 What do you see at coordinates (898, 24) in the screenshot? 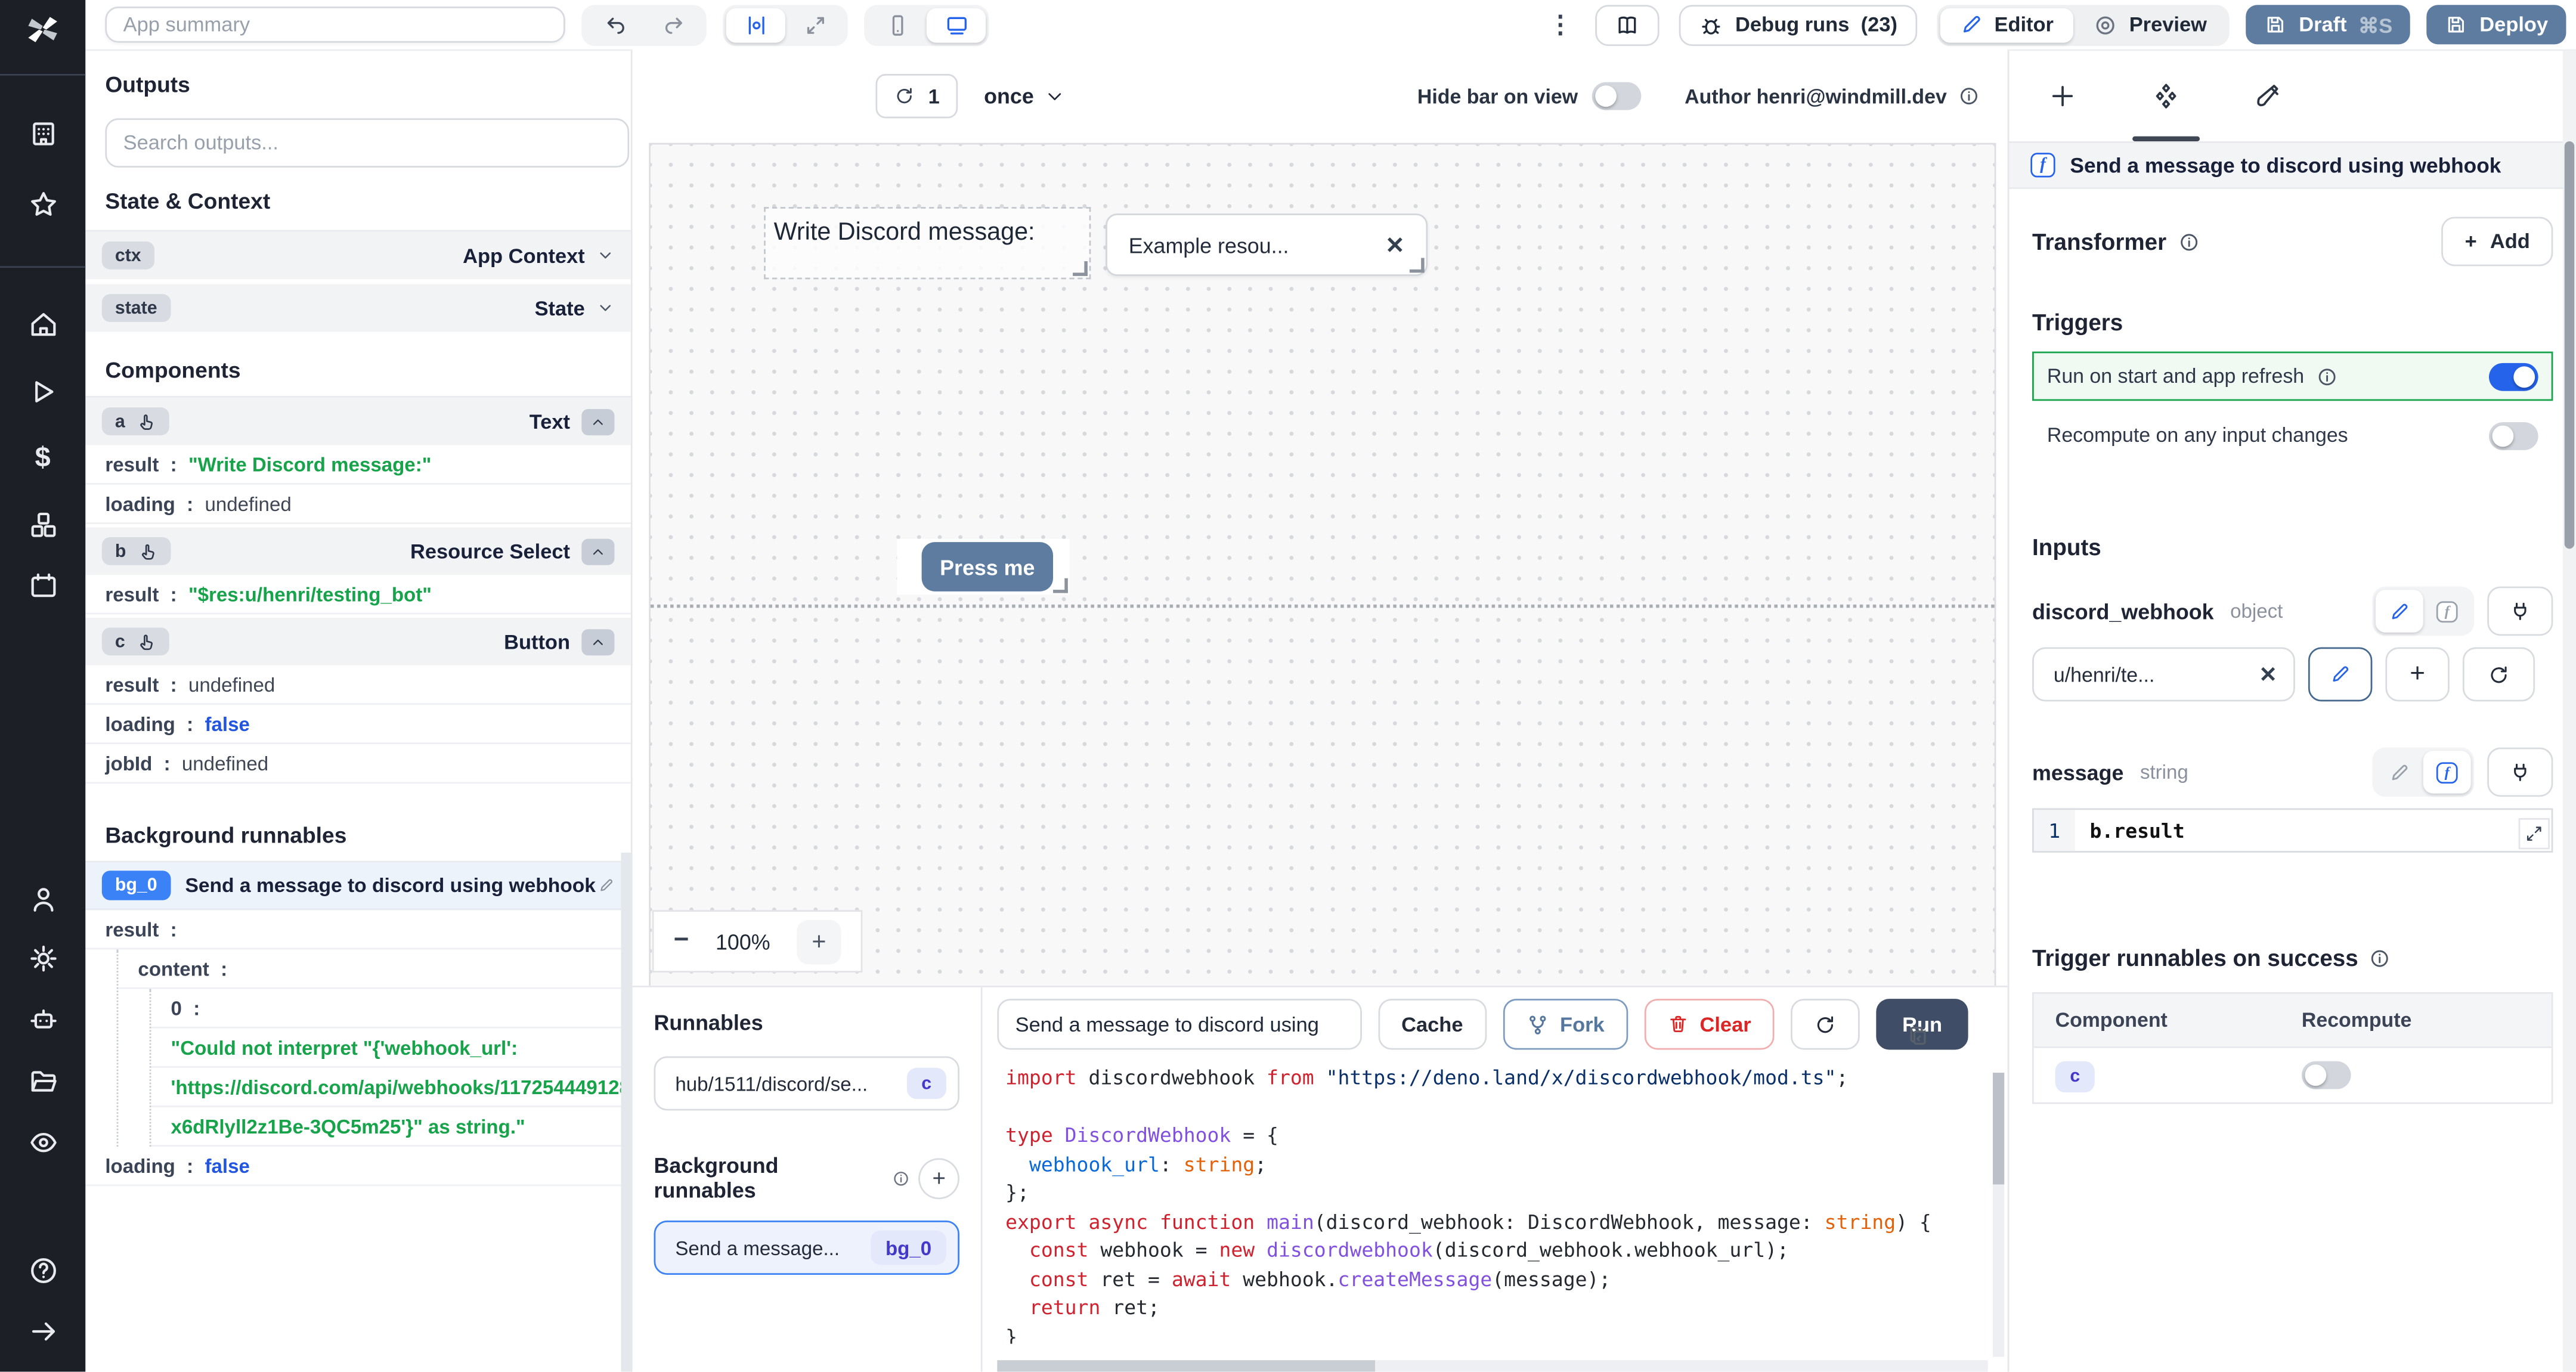
I see `mobile-view-button` at bounding box center [898, 24].